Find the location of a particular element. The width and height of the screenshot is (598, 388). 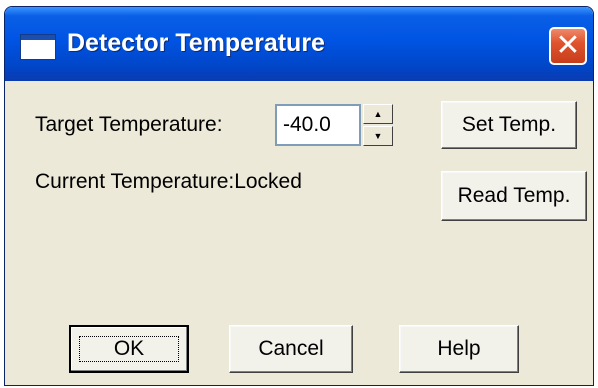

spin-down-button: ▼ is located at coordinates (378, 136).